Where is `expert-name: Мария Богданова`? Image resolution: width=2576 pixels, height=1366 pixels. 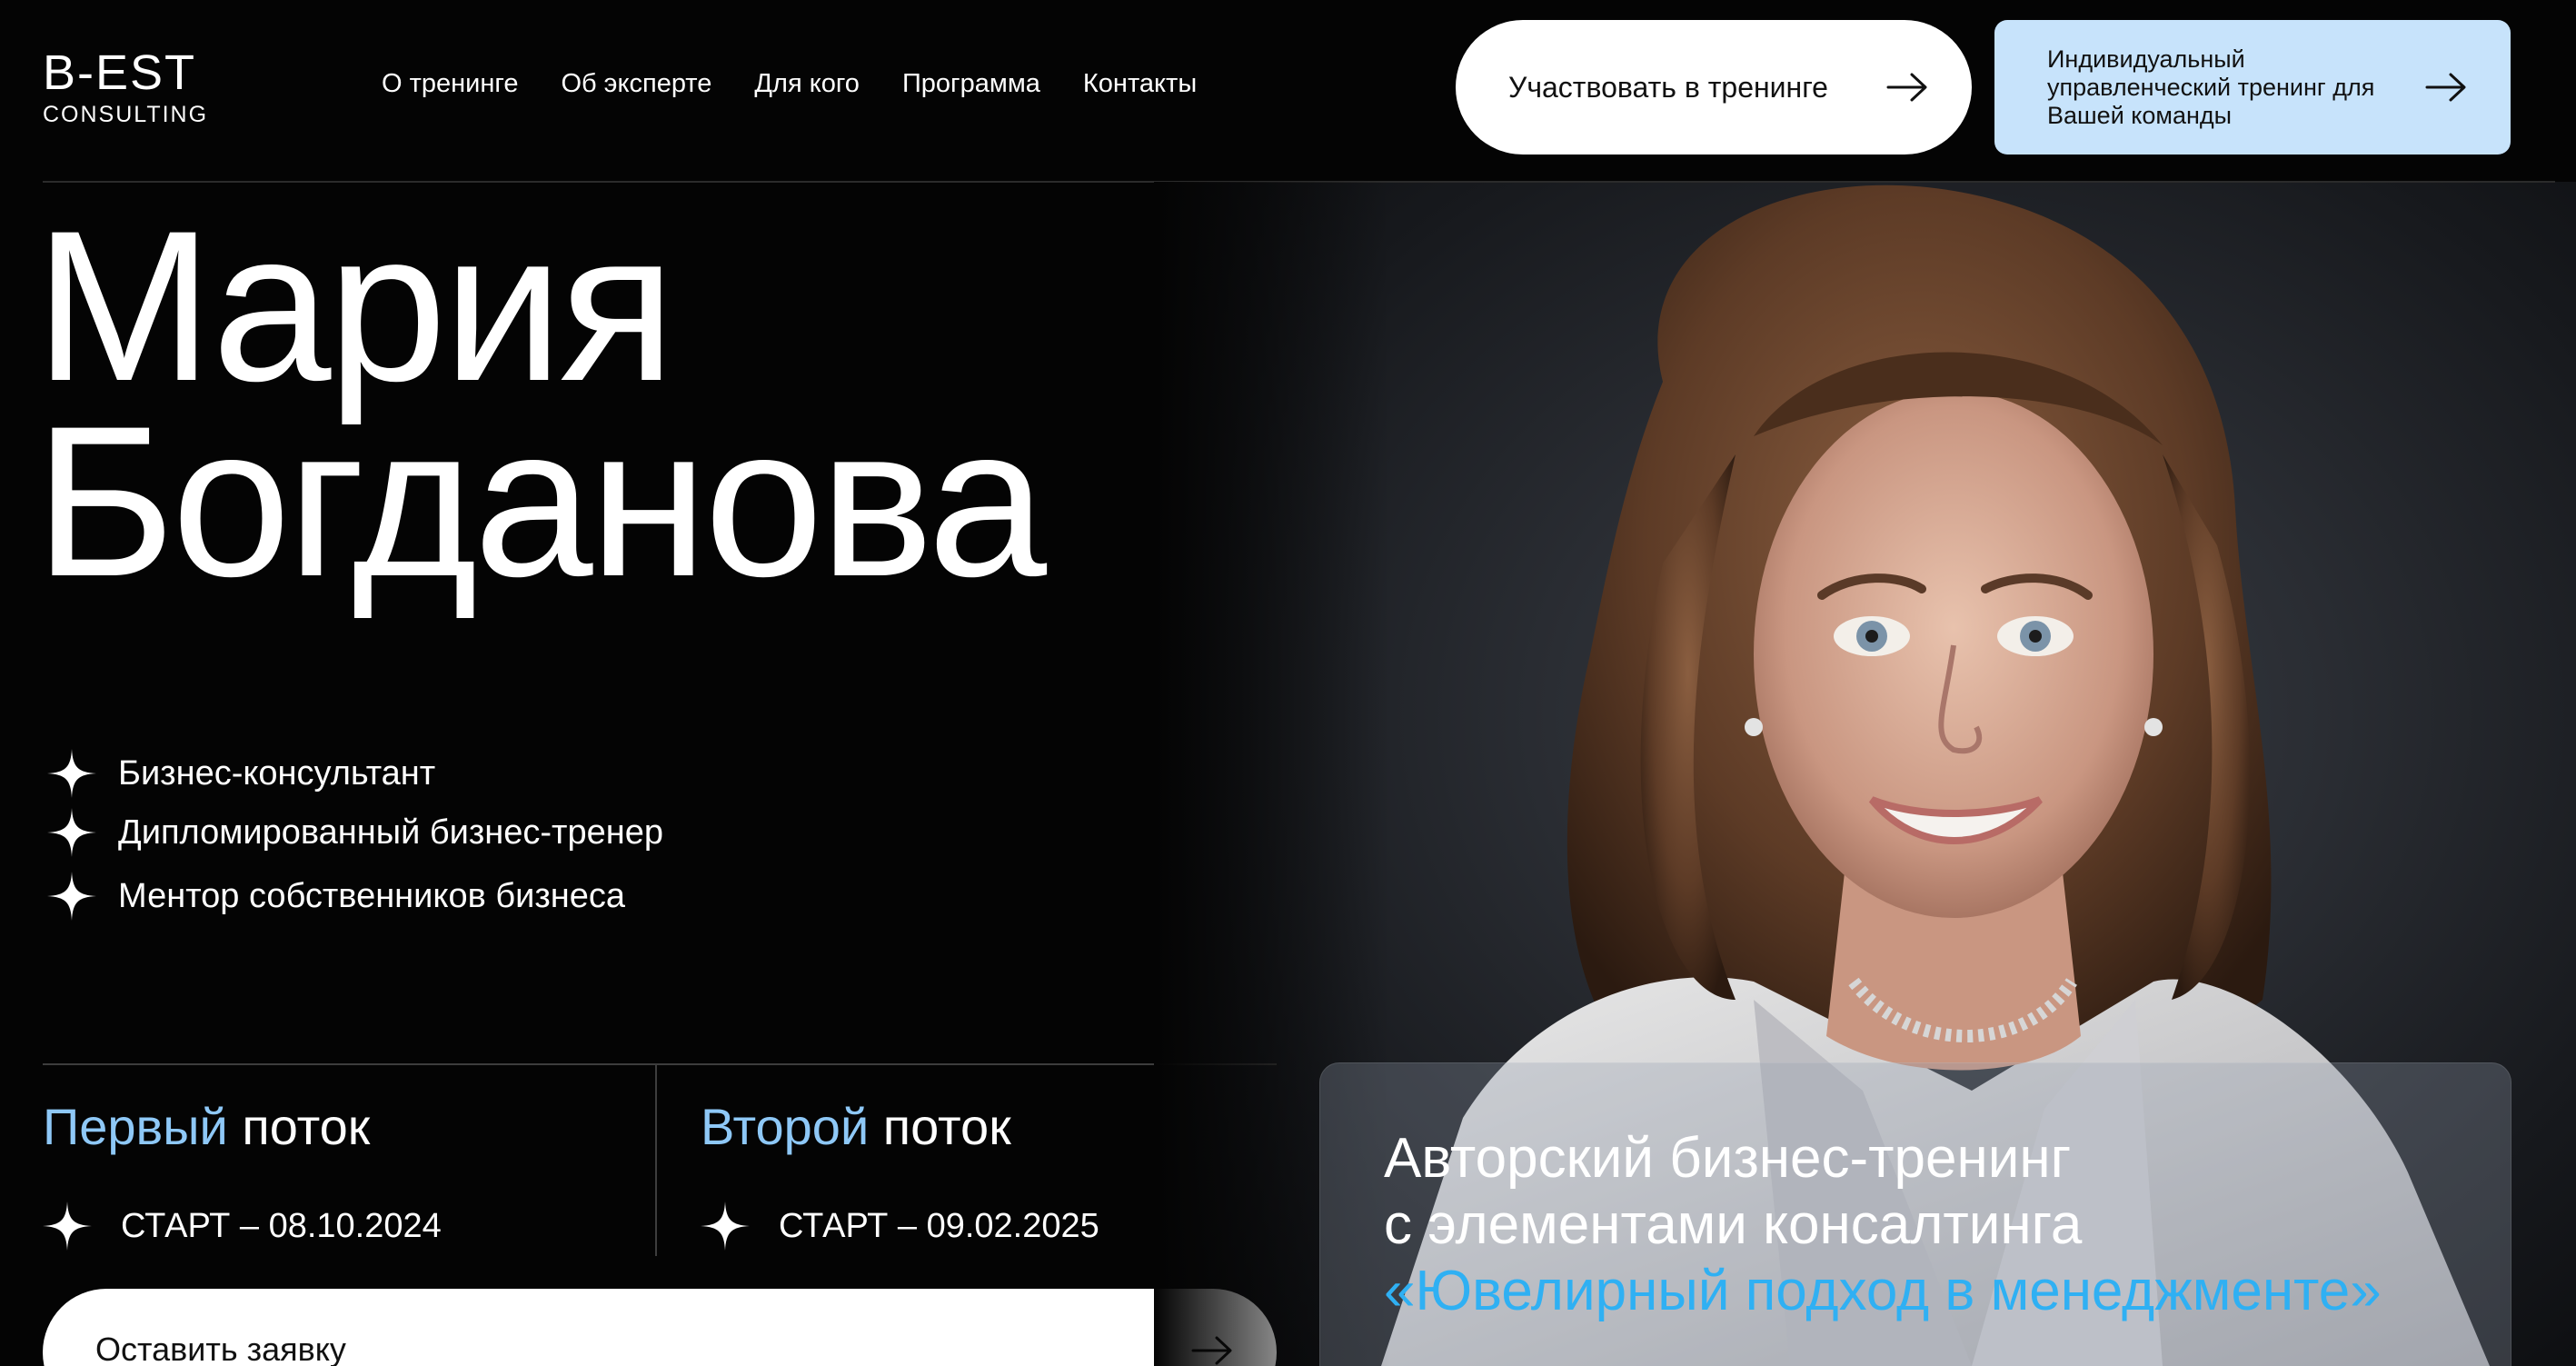
expert-name: Мария Богданова is located at coordinates (541, 404).